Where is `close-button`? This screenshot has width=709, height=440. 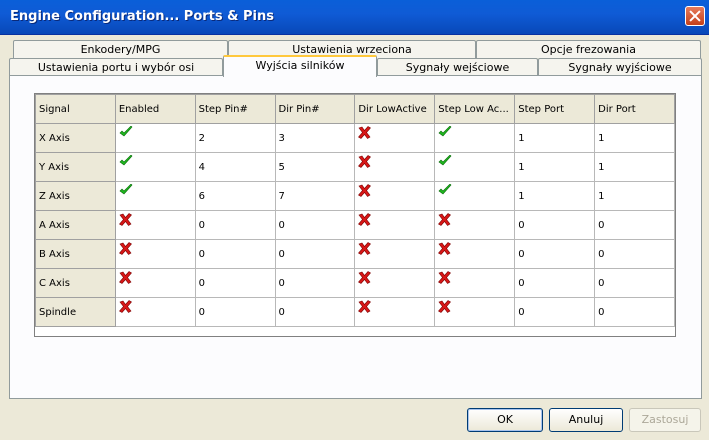 close-button is located at coordinates (695, 16).